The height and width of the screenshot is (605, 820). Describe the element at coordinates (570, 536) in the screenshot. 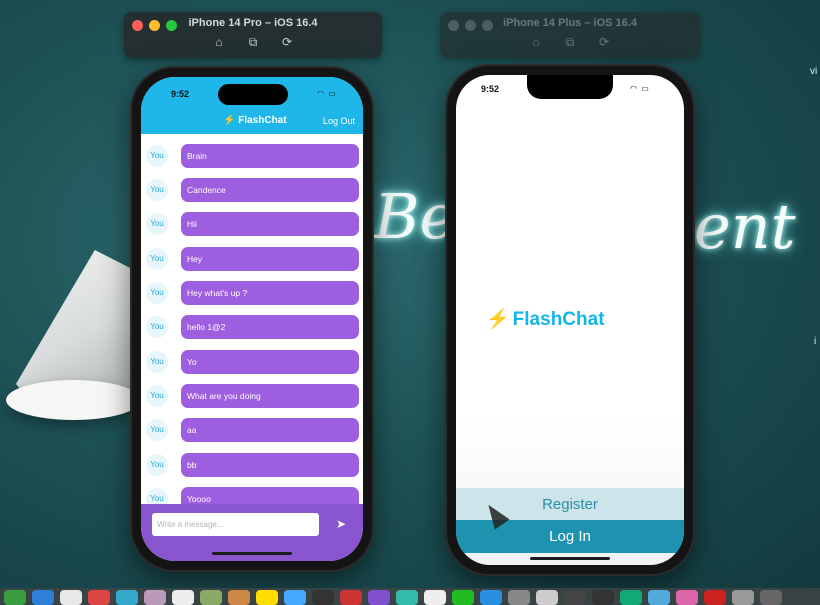

I see `login-button: Log In` at that location.